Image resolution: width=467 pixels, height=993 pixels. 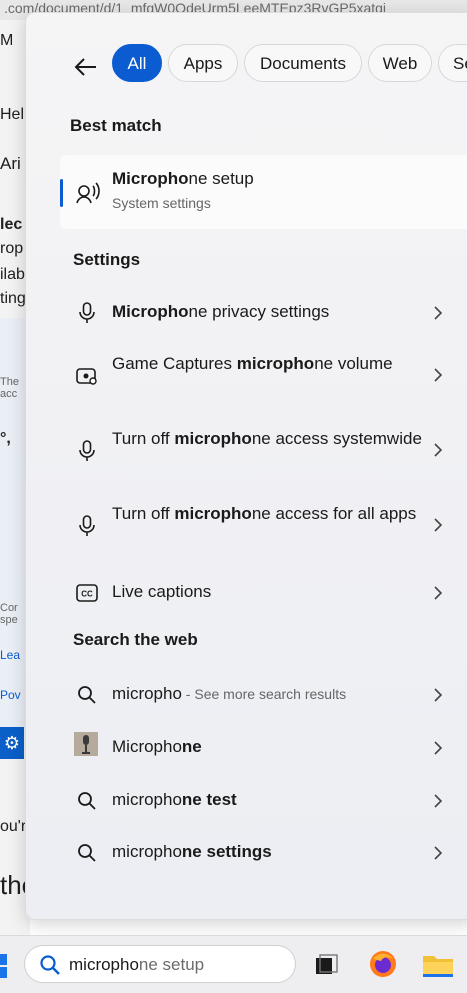 I want to click on settings-item-microphone-privacy: Microphone privacy settings, so click(x=246, y=313).